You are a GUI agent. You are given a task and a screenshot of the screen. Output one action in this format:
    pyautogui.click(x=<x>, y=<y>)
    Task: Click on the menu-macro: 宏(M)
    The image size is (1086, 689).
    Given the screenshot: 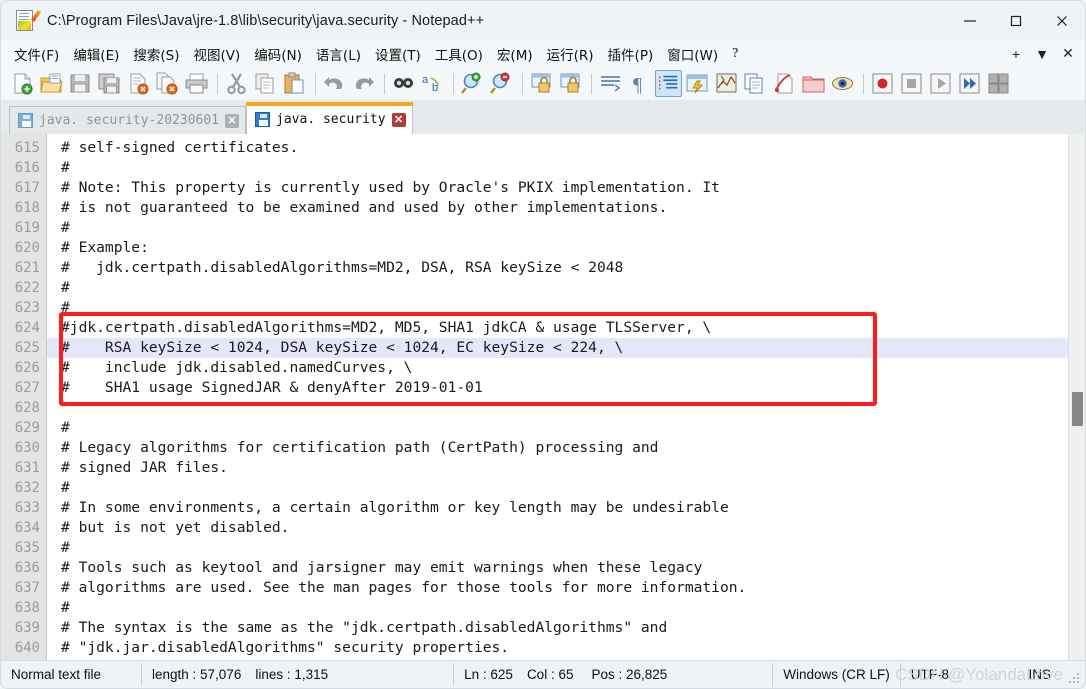 What is the action you would take?
    pyautogui.click(x=515, y=54)
    